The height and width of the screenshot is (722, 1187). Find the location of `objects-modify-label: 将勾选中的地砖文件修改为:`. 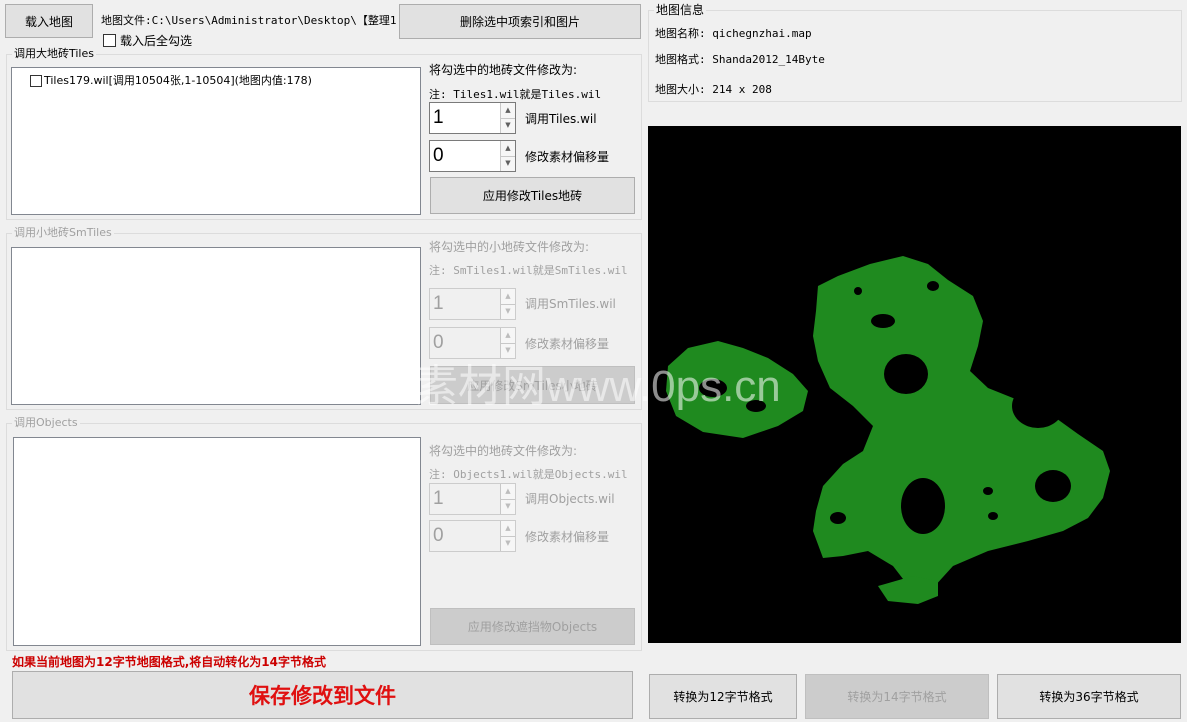

objects-modify-label: 将勾选中的地砖文件修改为: is located at coordinates (503, 451).